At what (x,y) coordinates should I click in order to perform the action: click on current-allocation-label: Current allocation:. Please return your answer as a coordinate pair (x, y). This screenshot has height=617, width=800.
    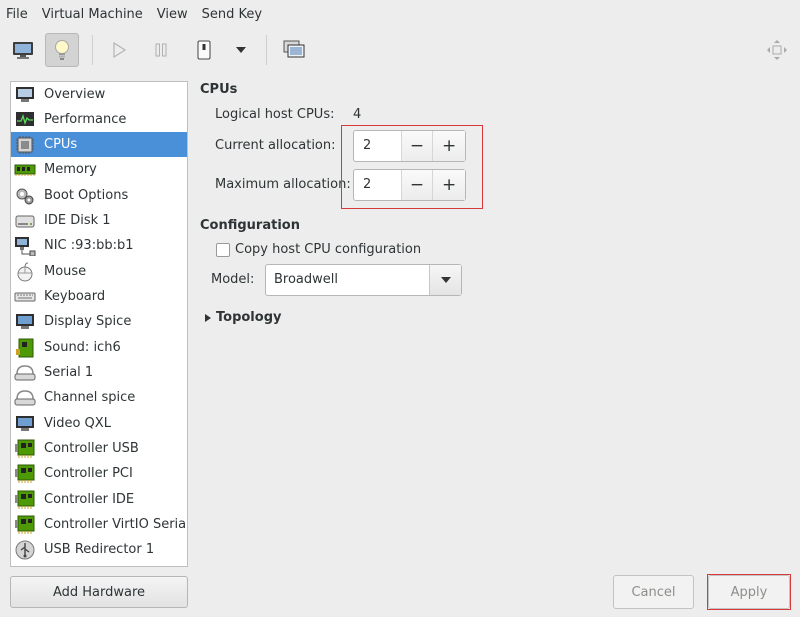
    Looking at the image, I should click on (275, 145).